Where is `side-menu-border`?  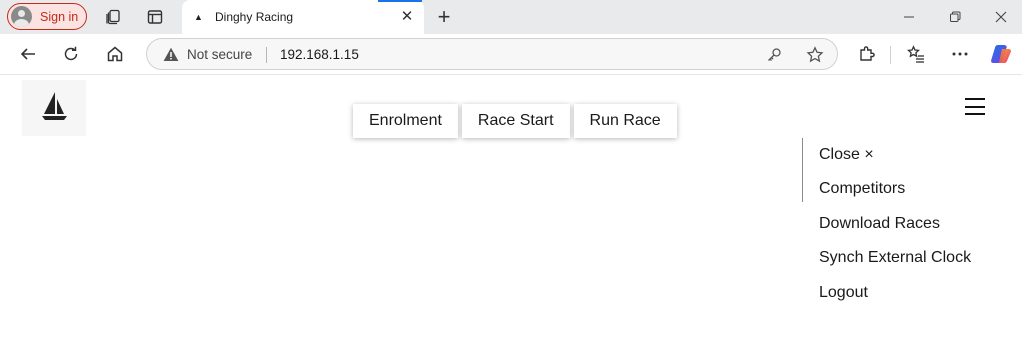
side-menu-border is located at coordinates (802, 170).